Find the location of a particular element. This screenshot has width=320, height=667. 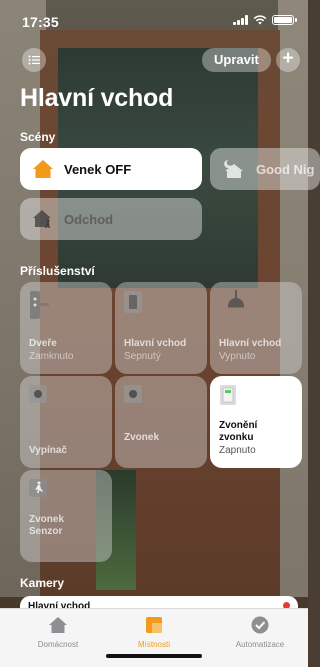

accessory-tile-hlavni-vchod-switch: Hlavní vchod Sepnutý is located at coordinates (161, 328).